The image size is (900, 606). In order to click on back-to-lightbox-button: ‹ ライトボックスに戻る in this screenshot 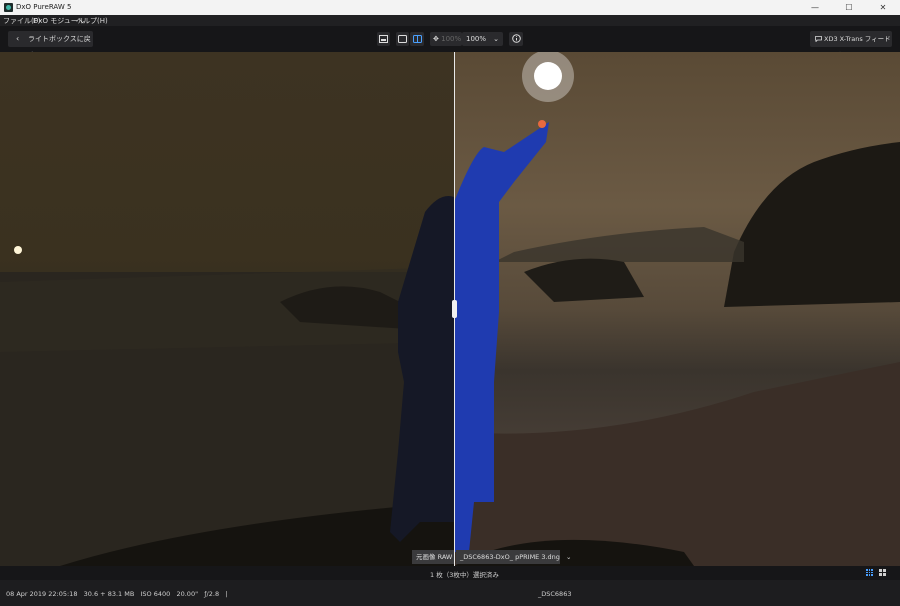, I will do `click(50, 45)`.